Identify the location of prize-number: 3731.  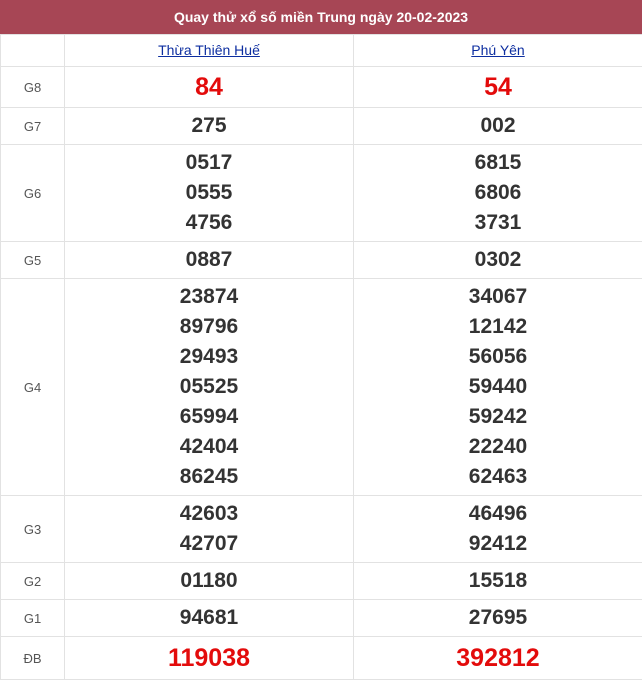
(498, 222).